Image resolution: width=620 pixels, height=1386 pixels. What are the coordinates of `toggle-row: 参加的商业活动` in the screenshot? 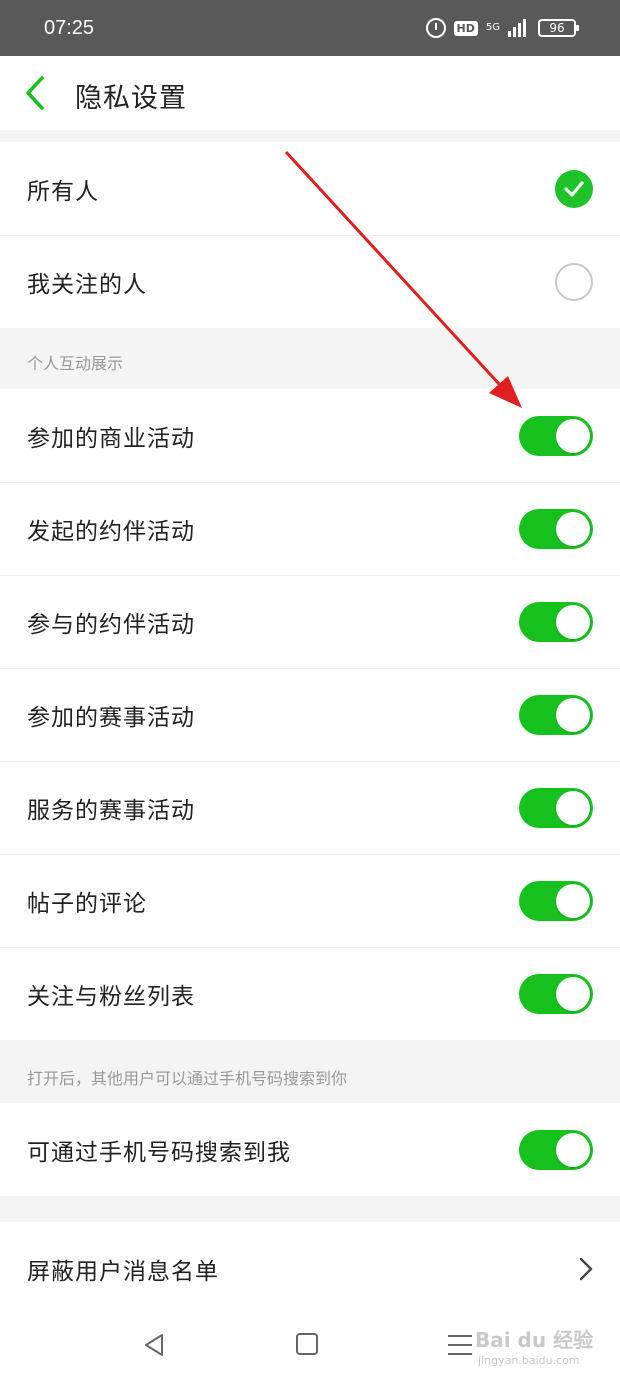 It's located at (310, 435).